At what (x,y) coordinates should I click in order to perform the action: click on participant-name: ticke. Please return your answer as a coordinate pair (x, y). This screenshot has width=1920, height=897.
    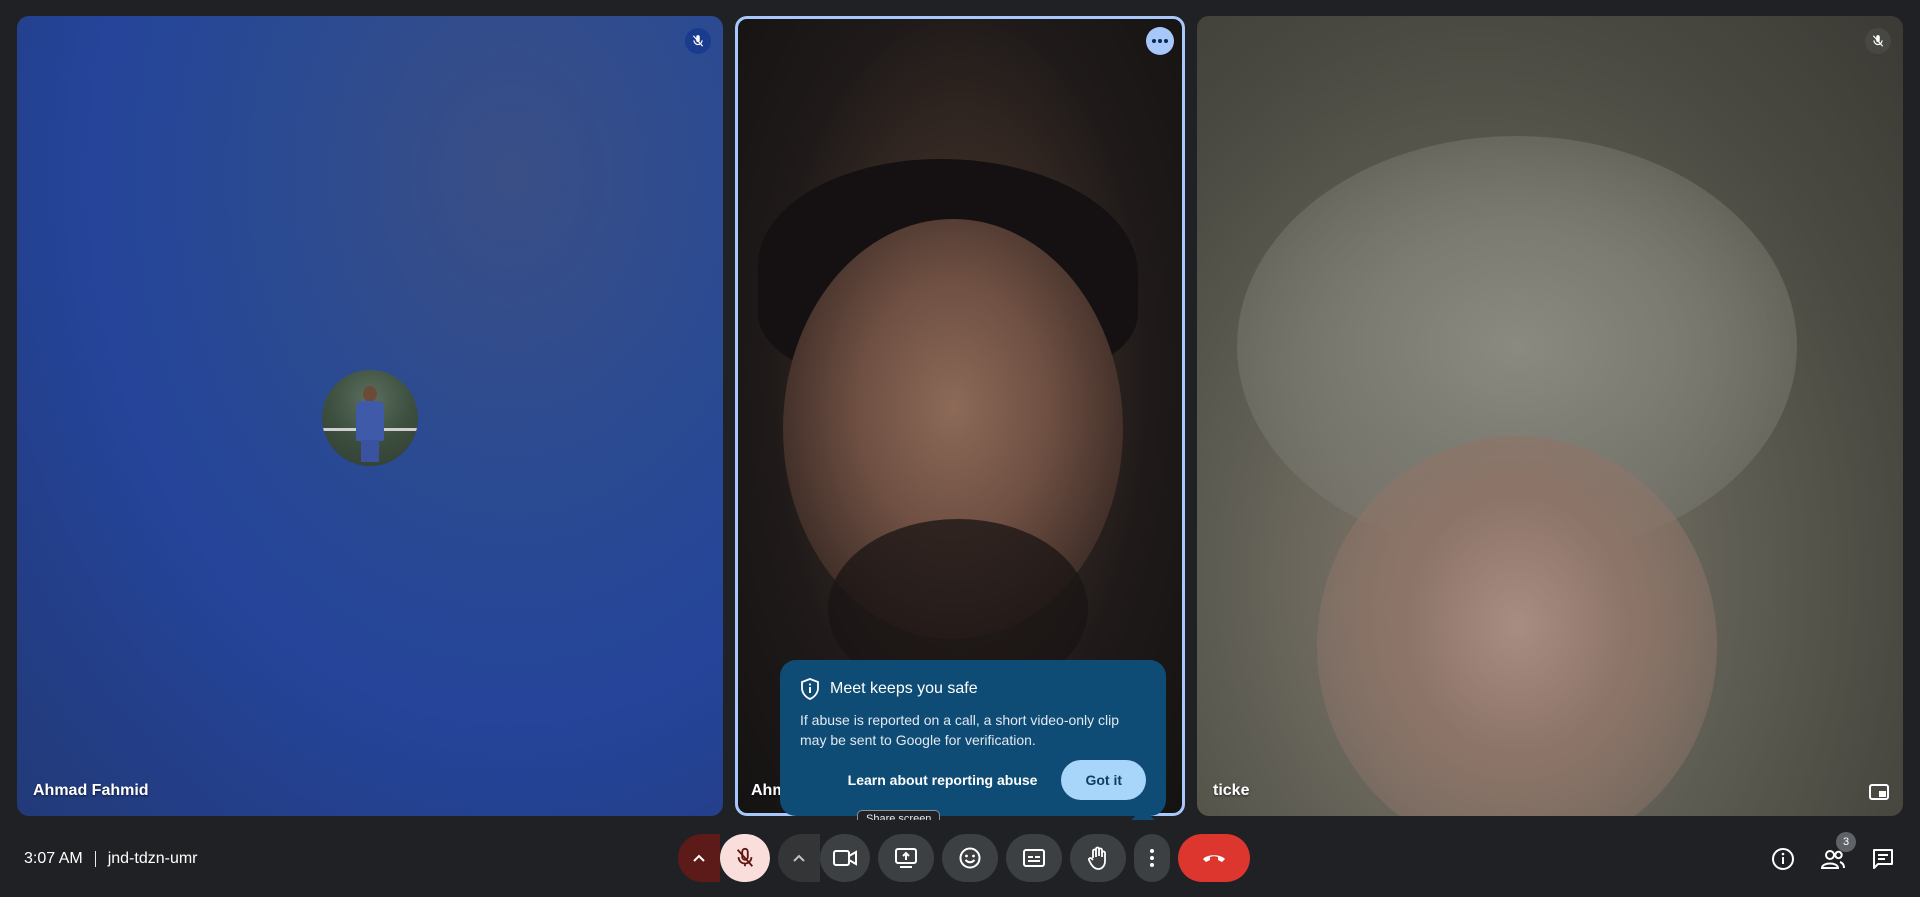
    Looking at the image, I should click on (1231, 790).